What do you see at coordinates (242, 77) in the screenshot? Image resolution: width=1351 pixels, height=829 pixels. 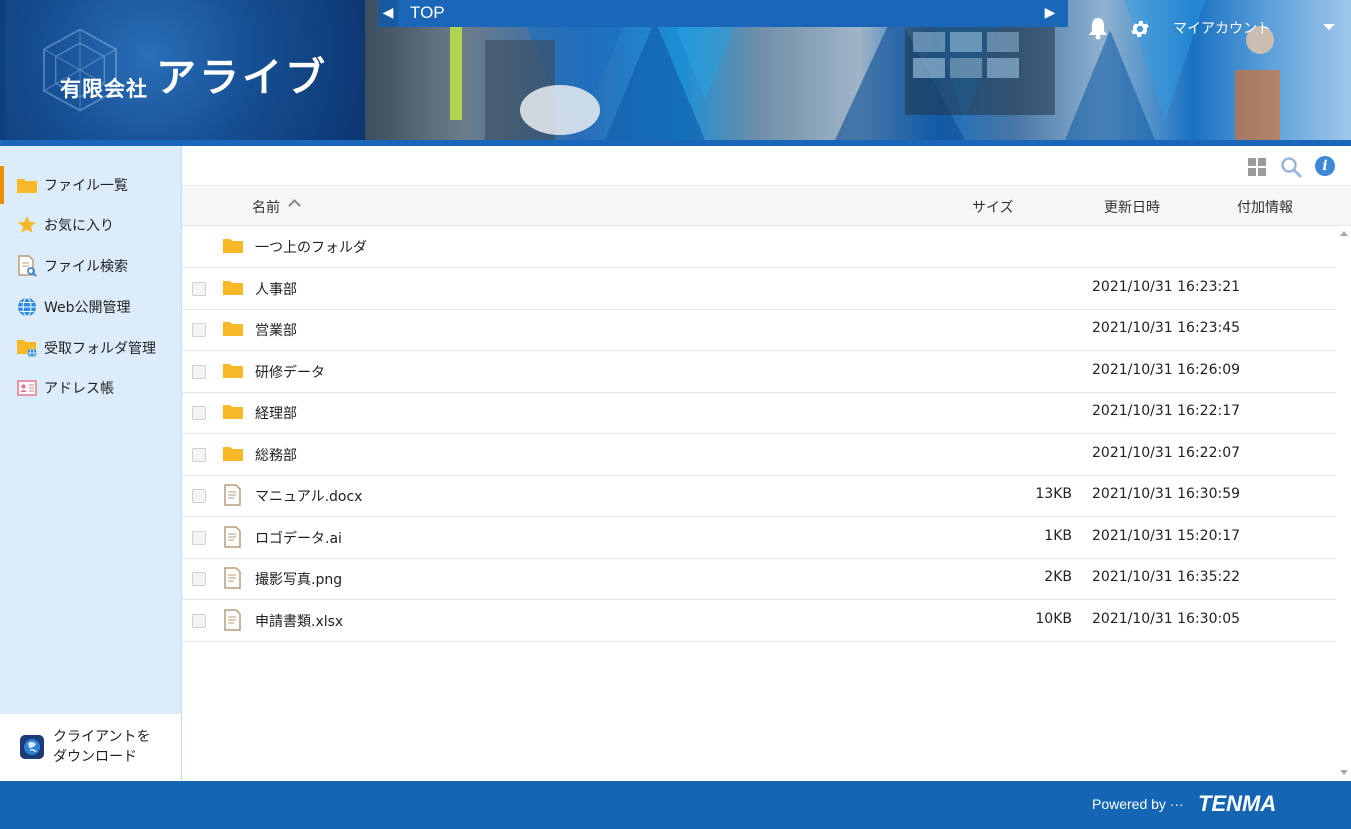 I see `company-title: アライブ` at bounding box center [242, 77].